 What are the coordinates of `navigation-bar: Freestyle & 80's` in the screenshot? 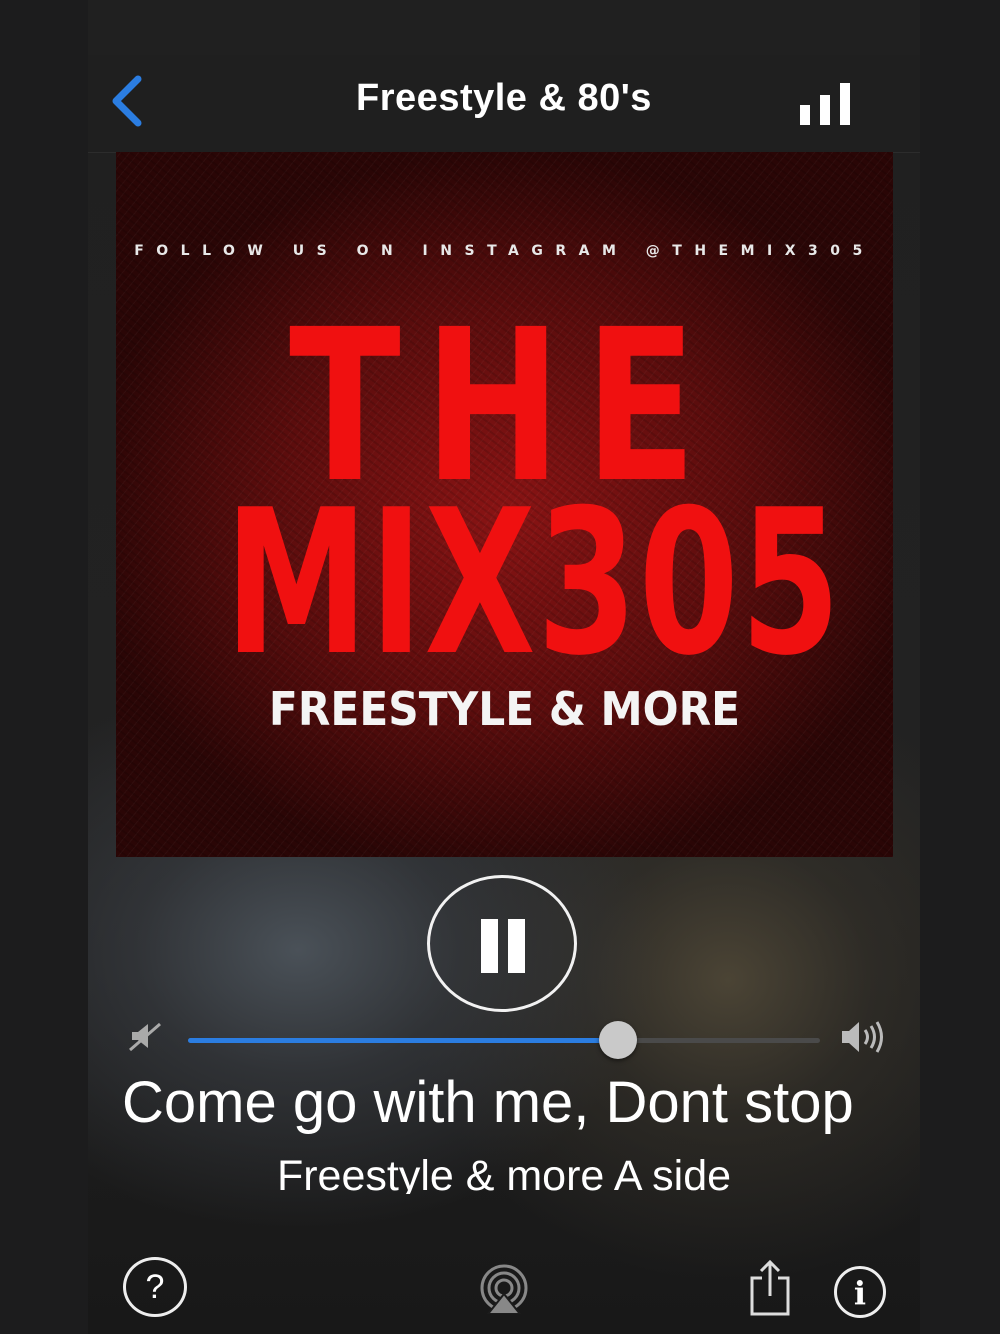 It's located at (504, 104).